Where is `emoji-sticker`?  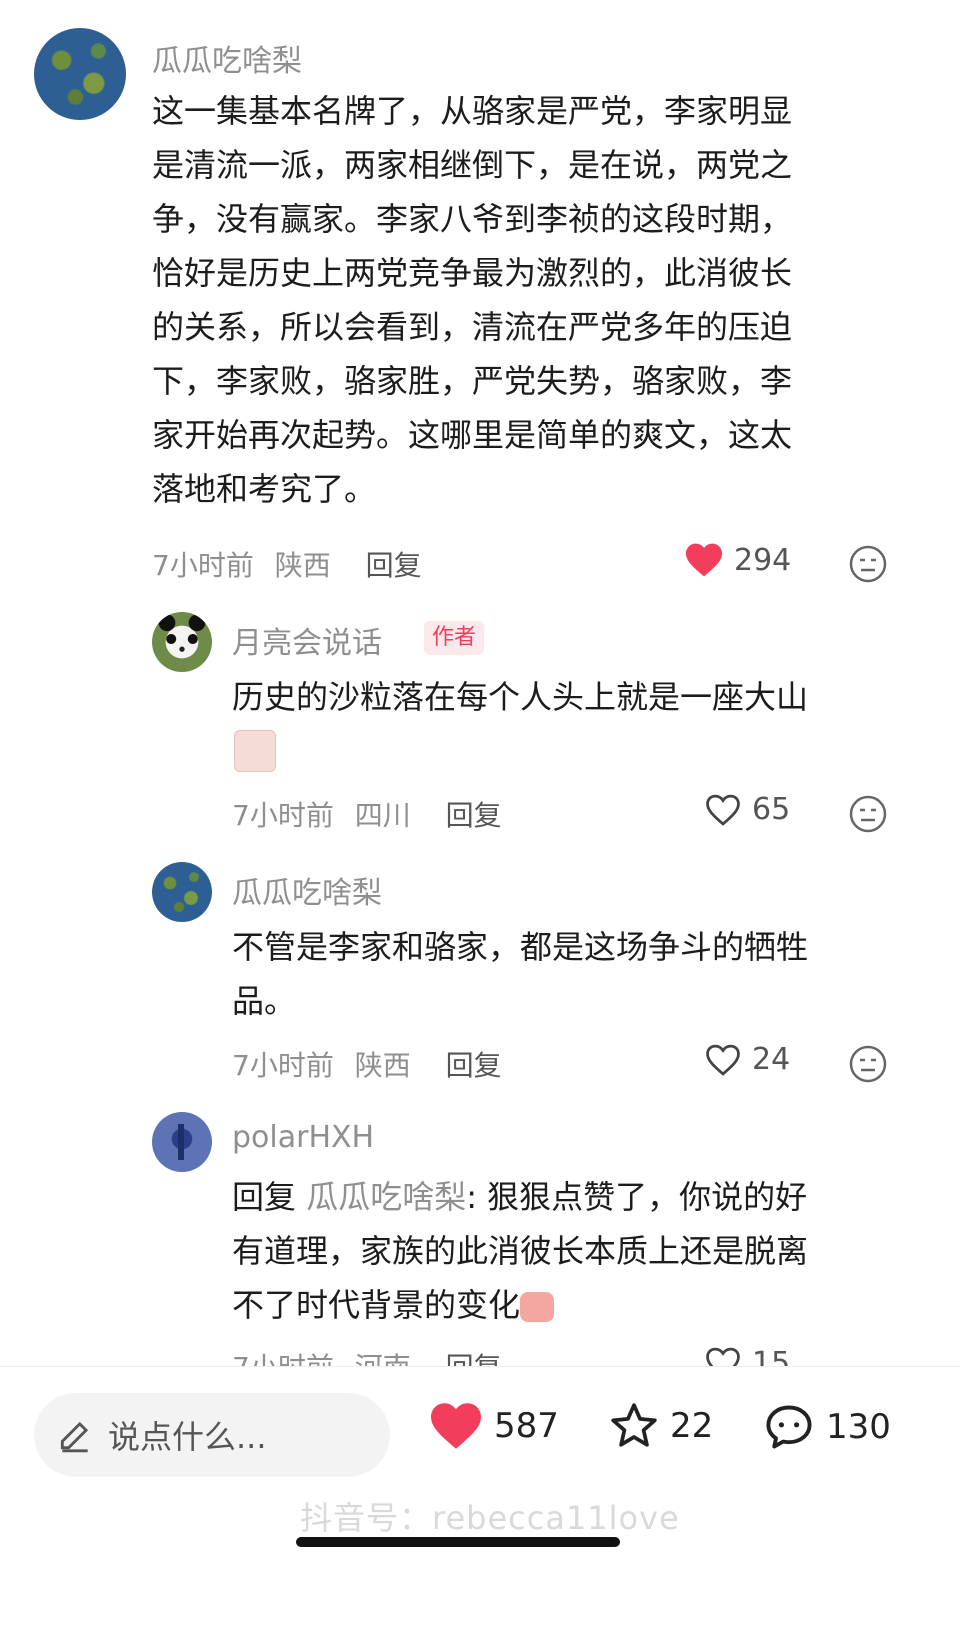 emoji-sticker is located at coordinates (255, 751).